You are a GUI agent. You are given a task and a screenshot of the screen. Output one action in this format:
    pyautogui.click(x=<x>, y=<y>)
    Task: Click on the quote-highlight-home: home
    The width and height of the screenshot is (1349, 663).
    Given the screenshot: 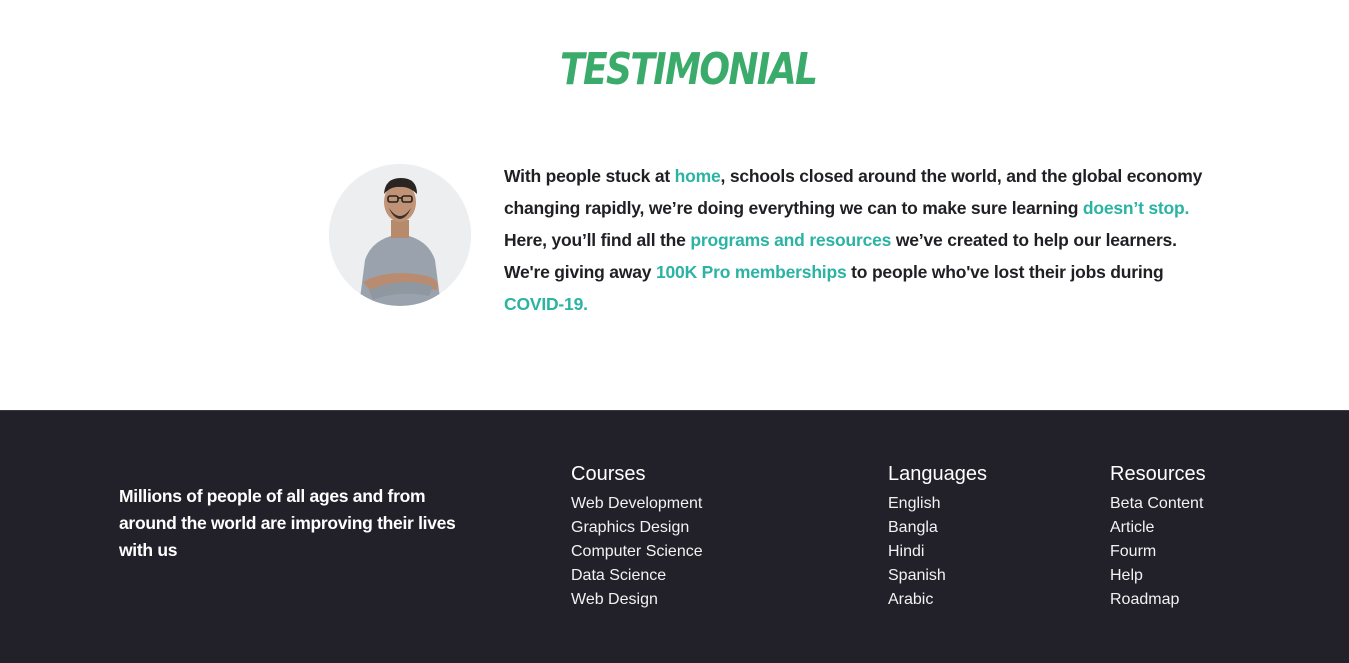 What is the action you would take?
    pyautogui.click(x=697, y=176)
    